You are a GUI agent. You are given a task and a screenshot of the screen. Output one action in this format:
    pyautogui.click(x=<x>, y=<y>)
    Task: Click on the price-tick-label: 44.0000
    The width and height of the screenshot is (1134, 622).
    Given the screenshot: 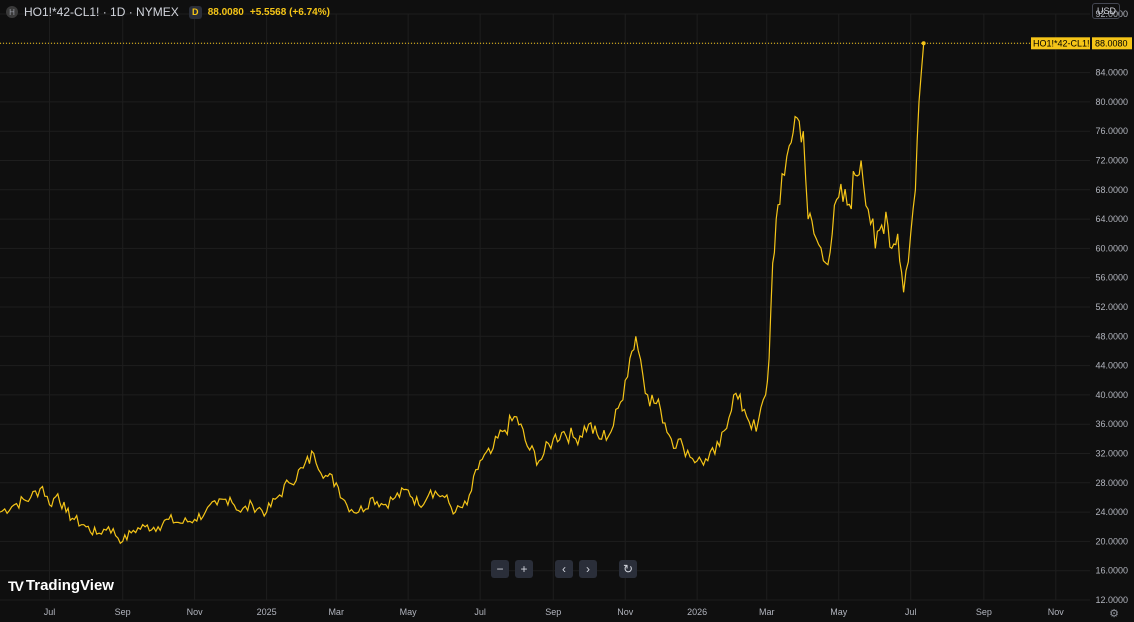 What is the action you would take?
    pyautogui.click(x=1111, y=366)
    